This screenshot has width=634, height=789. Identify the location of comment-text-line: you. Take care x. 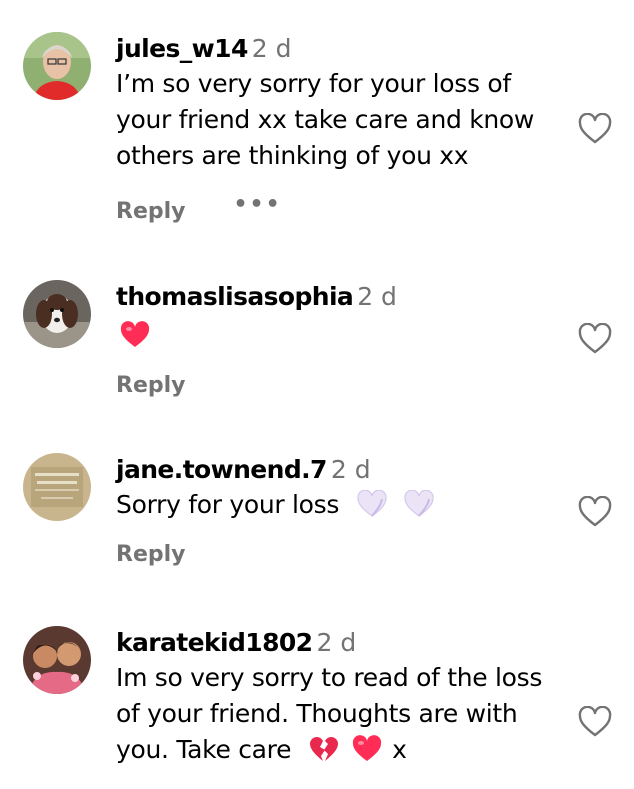
(338, 750).